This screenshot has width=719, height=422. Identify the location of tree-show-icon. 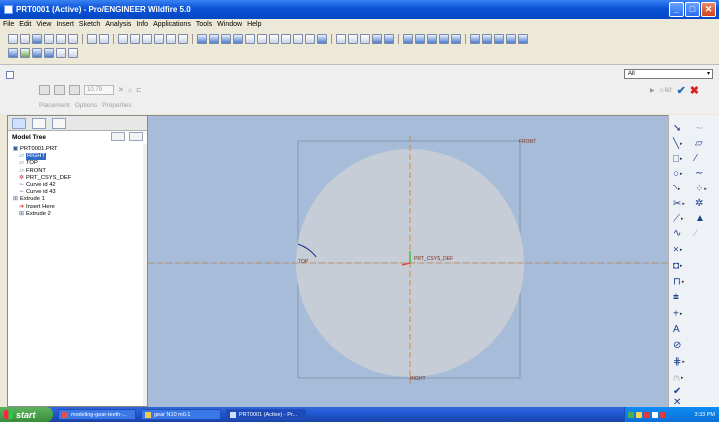
(136, 136).